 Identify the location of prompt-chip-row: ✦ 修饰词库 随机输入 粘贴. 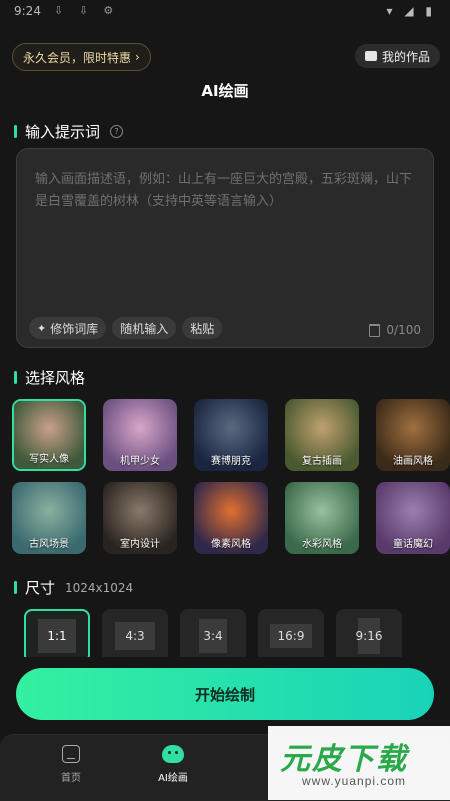
(126, 328).